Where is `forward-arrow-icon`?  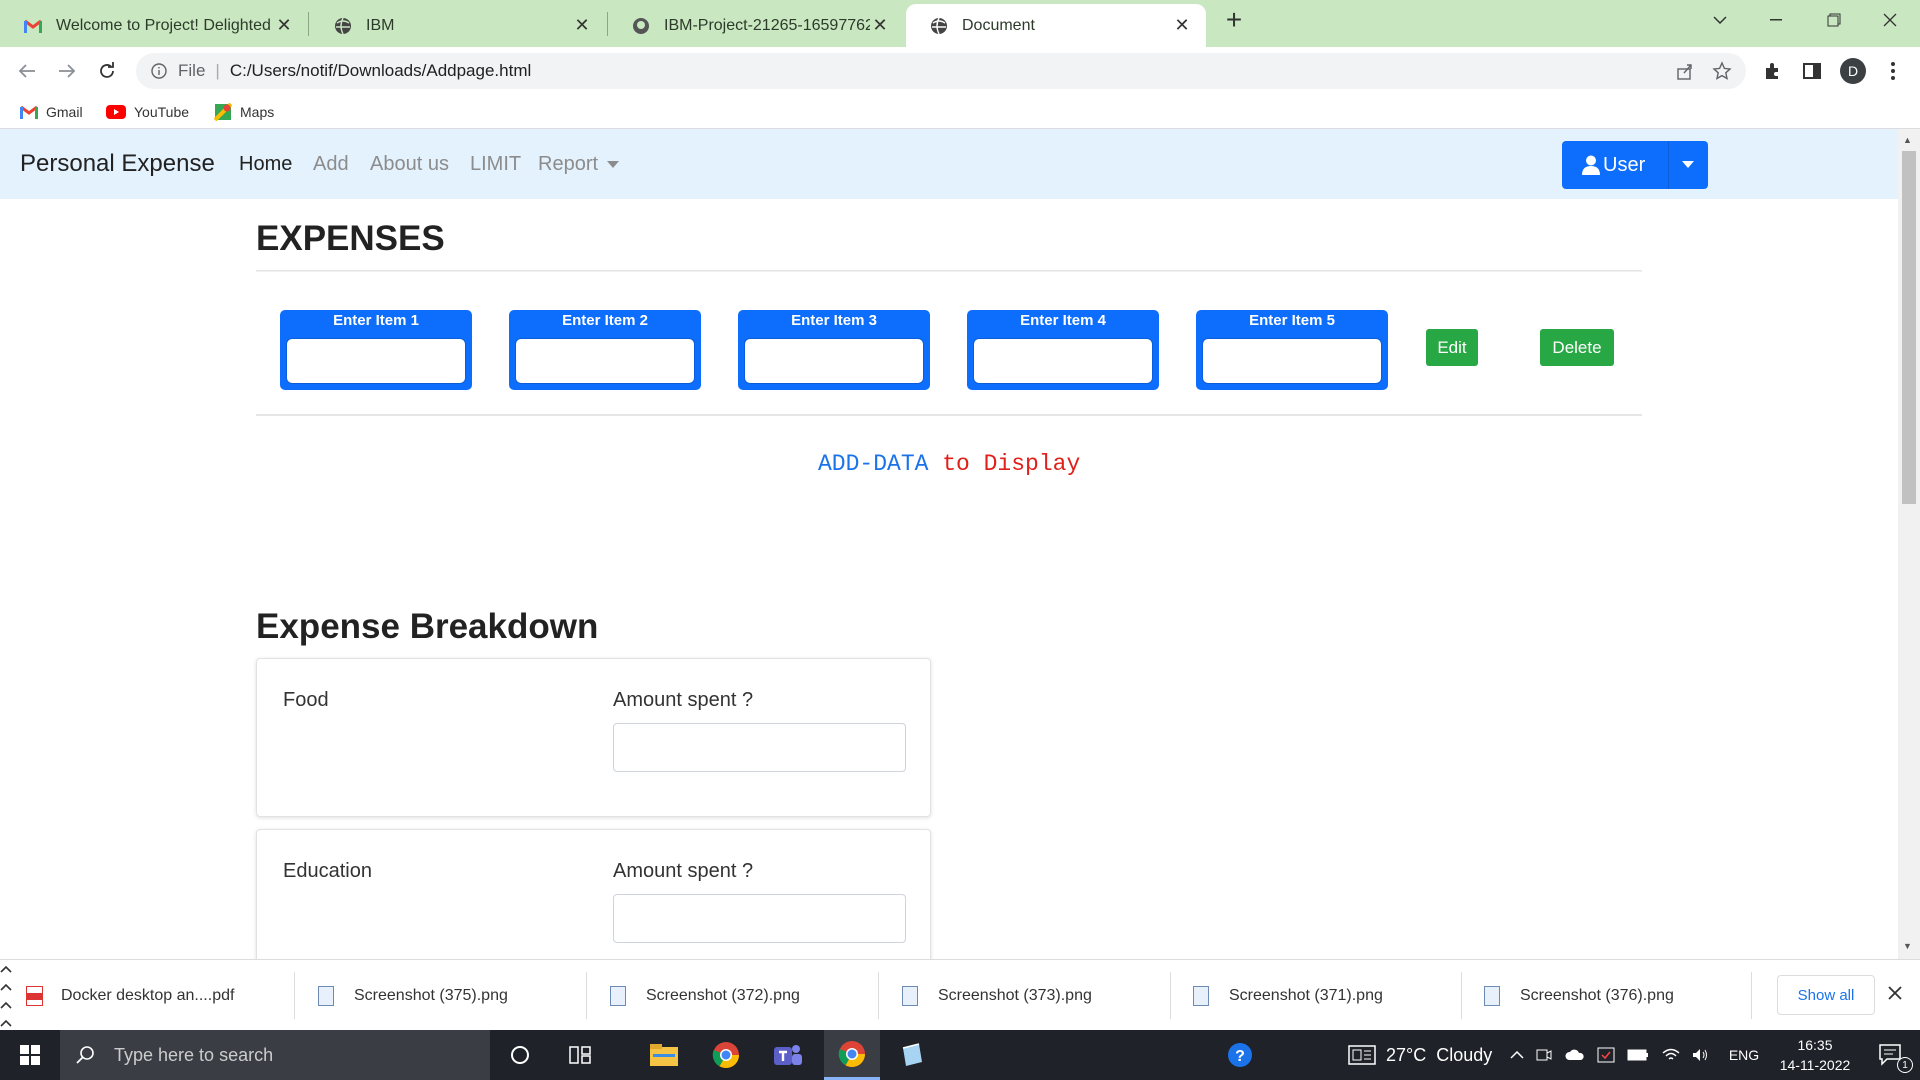
forward-arrow-icon is located at coordinates (67, 71).